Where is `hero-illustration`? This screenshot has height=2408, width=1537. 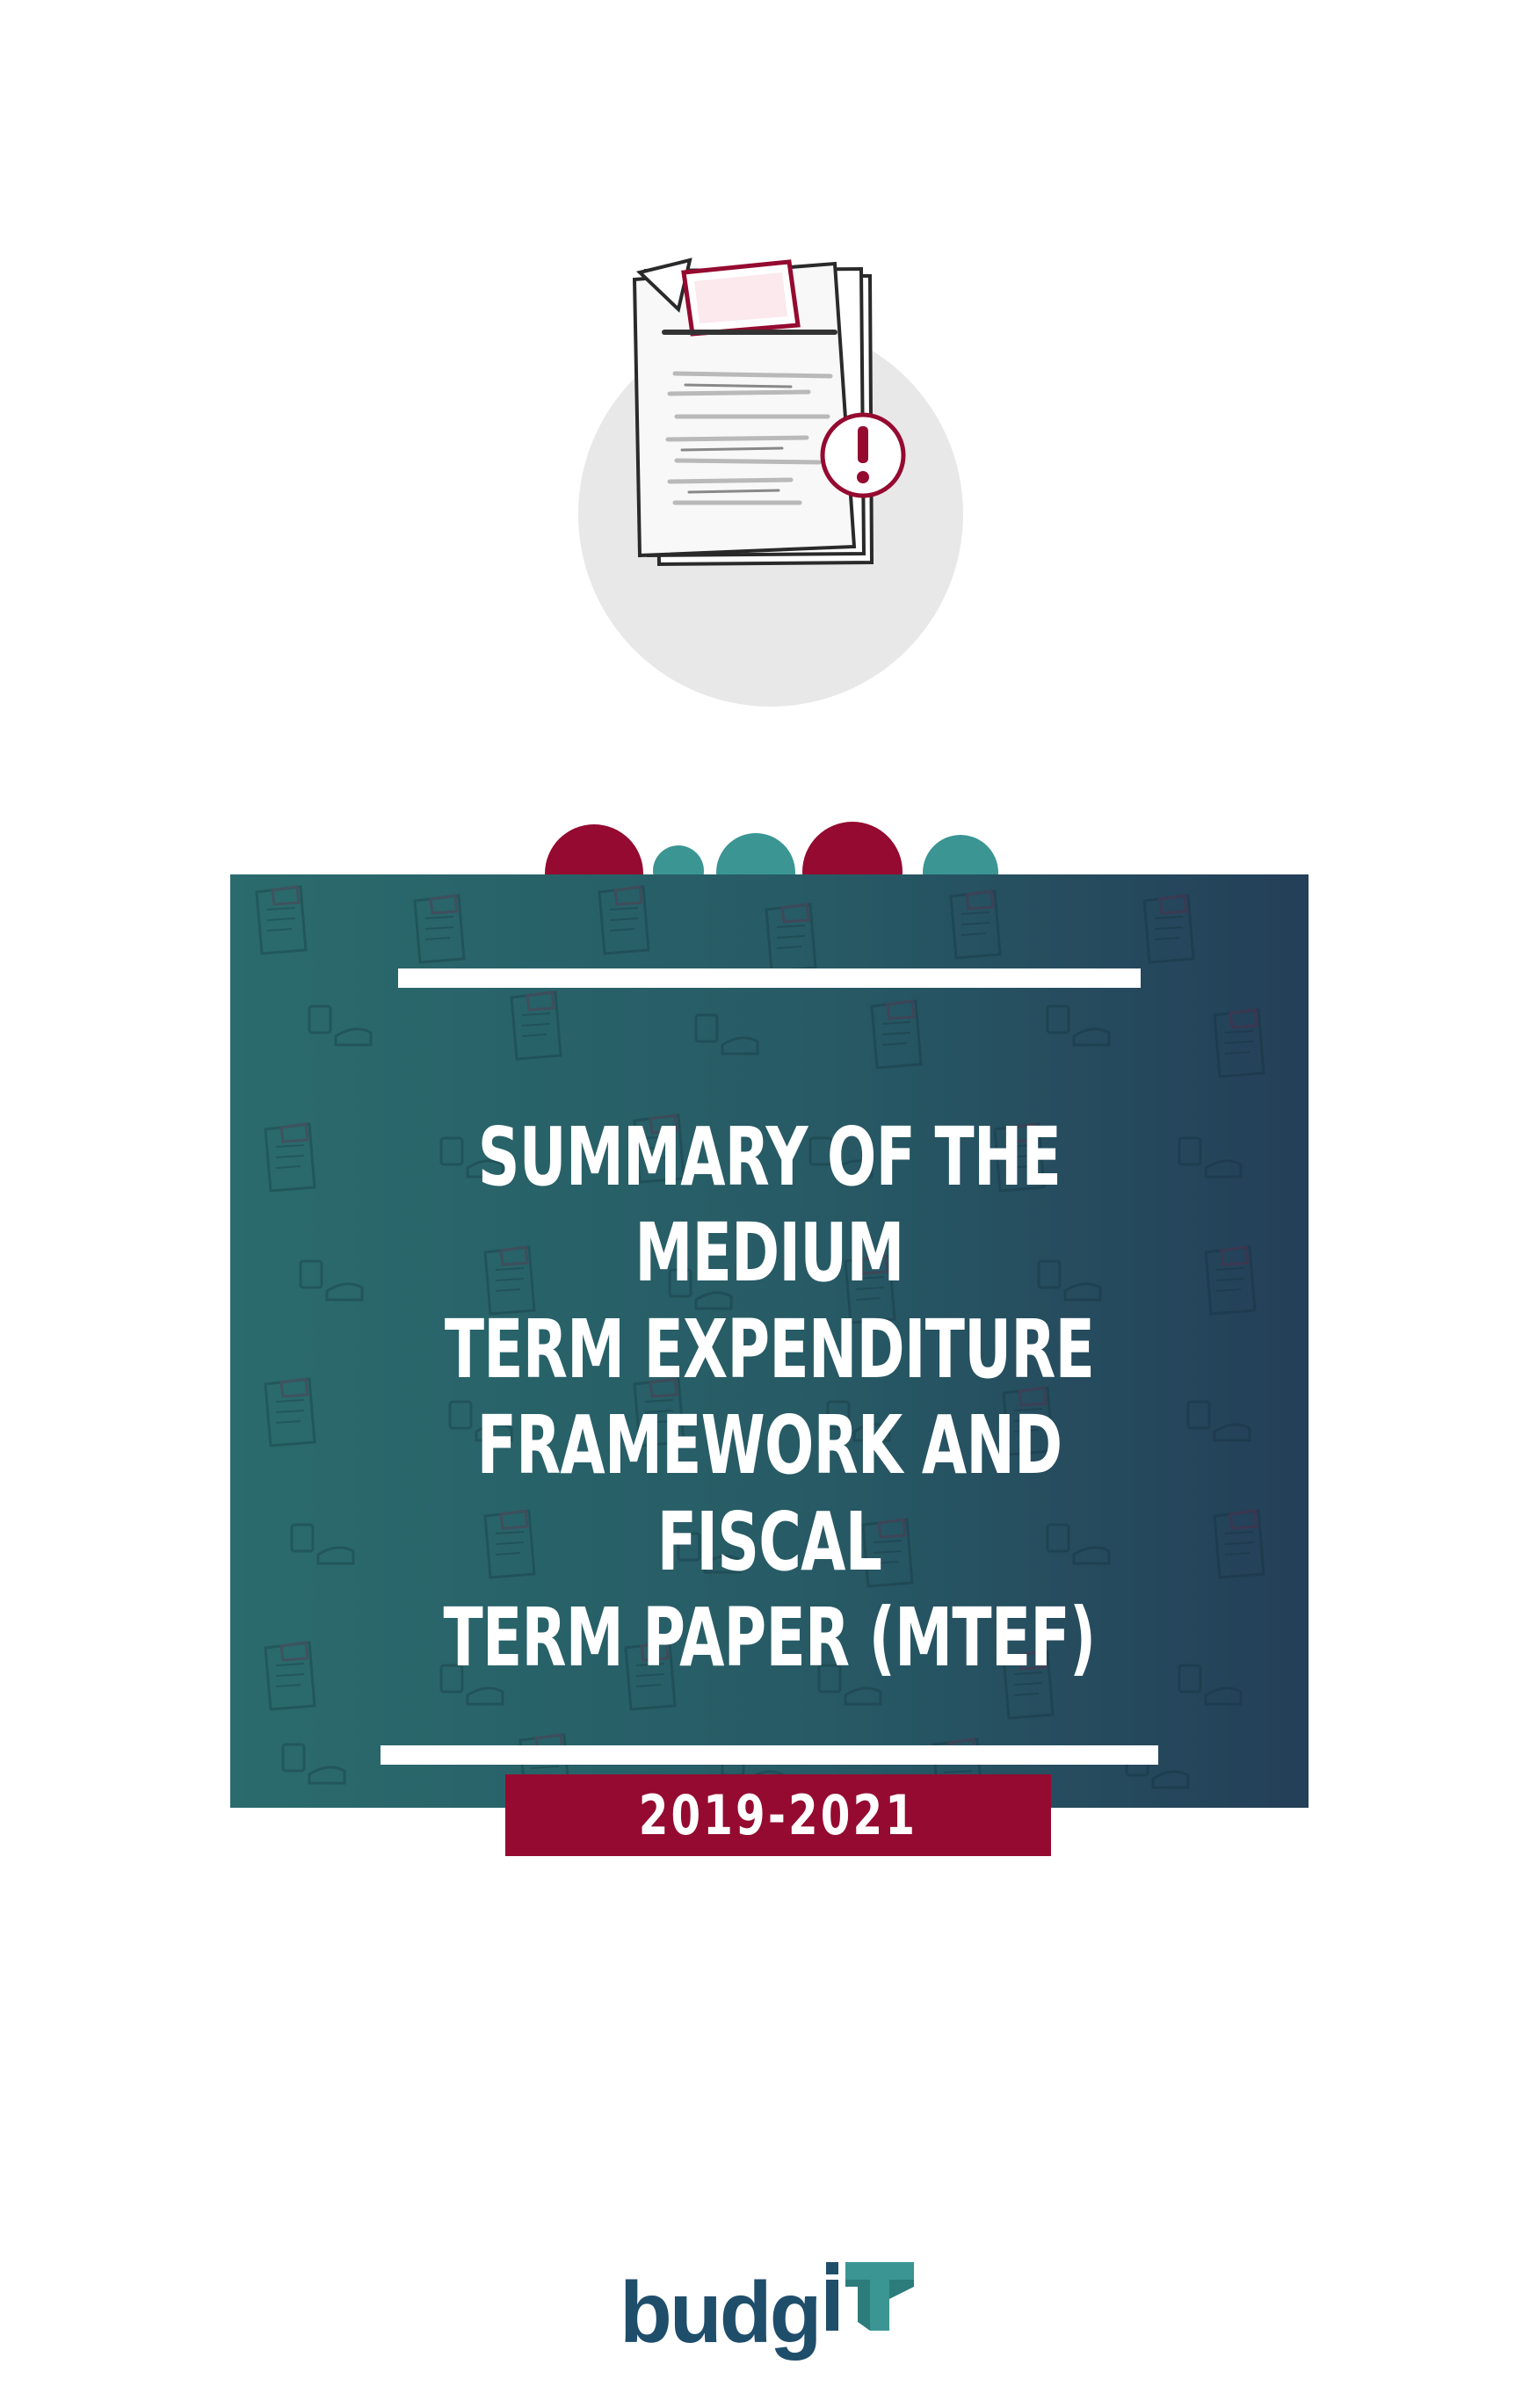
hero-illustration is located at coordinates (769, 467).